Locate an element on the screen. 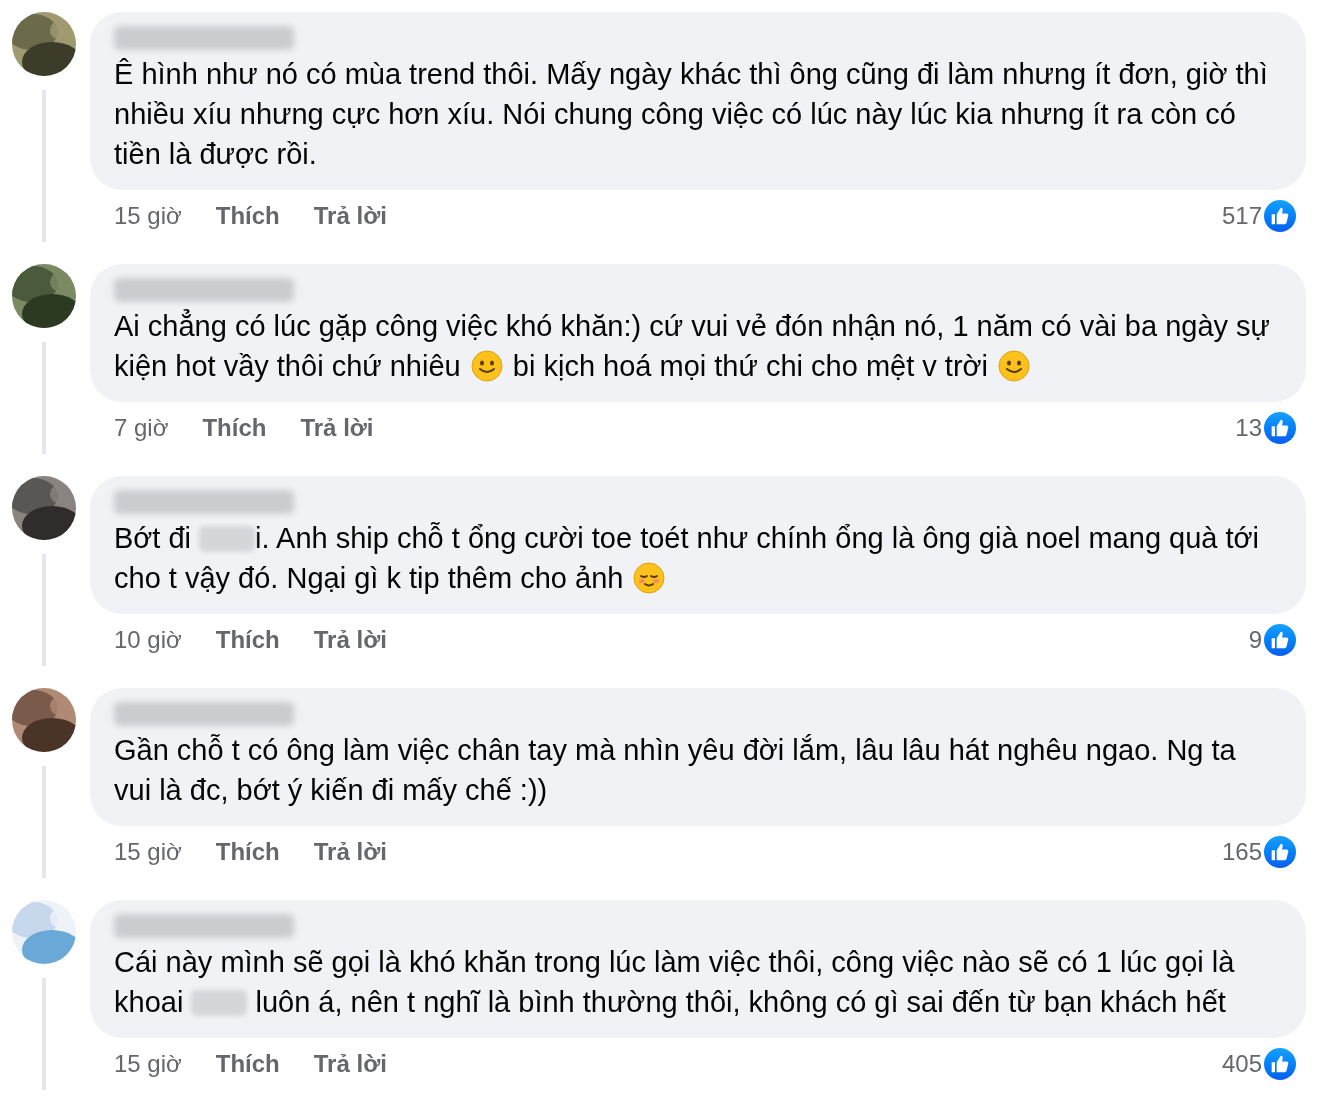 The width and height of the screenshot is (1334, 1112). comment-text: Ê hình như nó có mùa trend thôi. Mấy ngày khác thì ông cũng đi làm nhưng ít đơn, giờ thì nhiều xíu nhưng cực hơn xíu. Nói chung công việc có lúc này lúc kia nhưng ít ra còn có tiền là được rồi. is located at coordinates (691, 114).